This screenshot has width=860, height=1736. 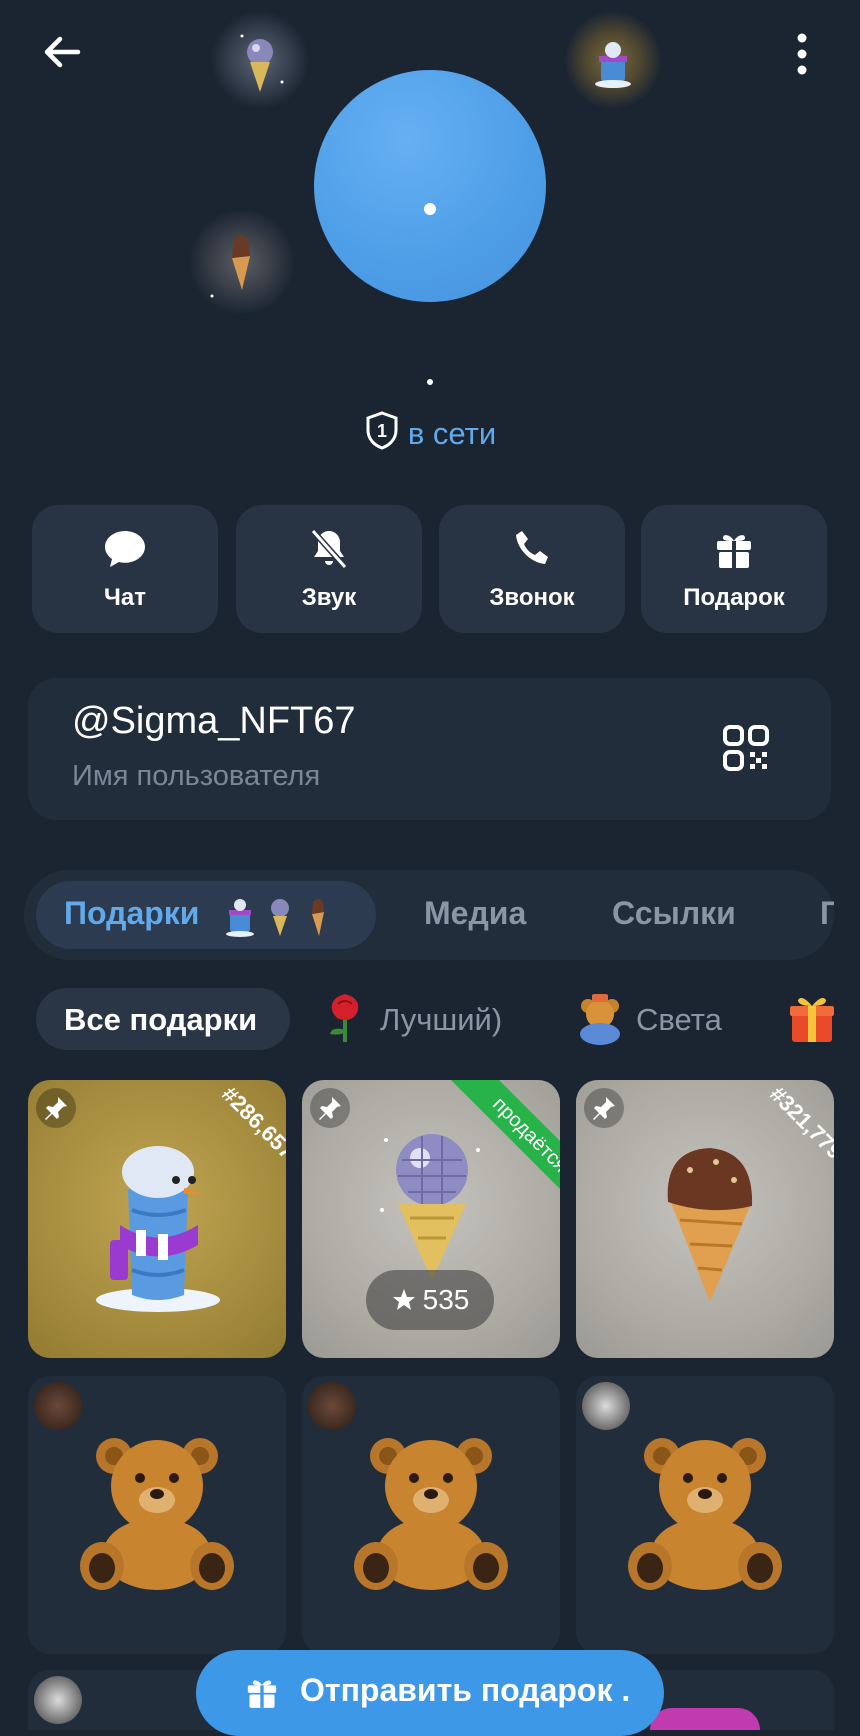 I want to click on send-gift-label: Отправить подарок ., so click(x=465, y=1690).